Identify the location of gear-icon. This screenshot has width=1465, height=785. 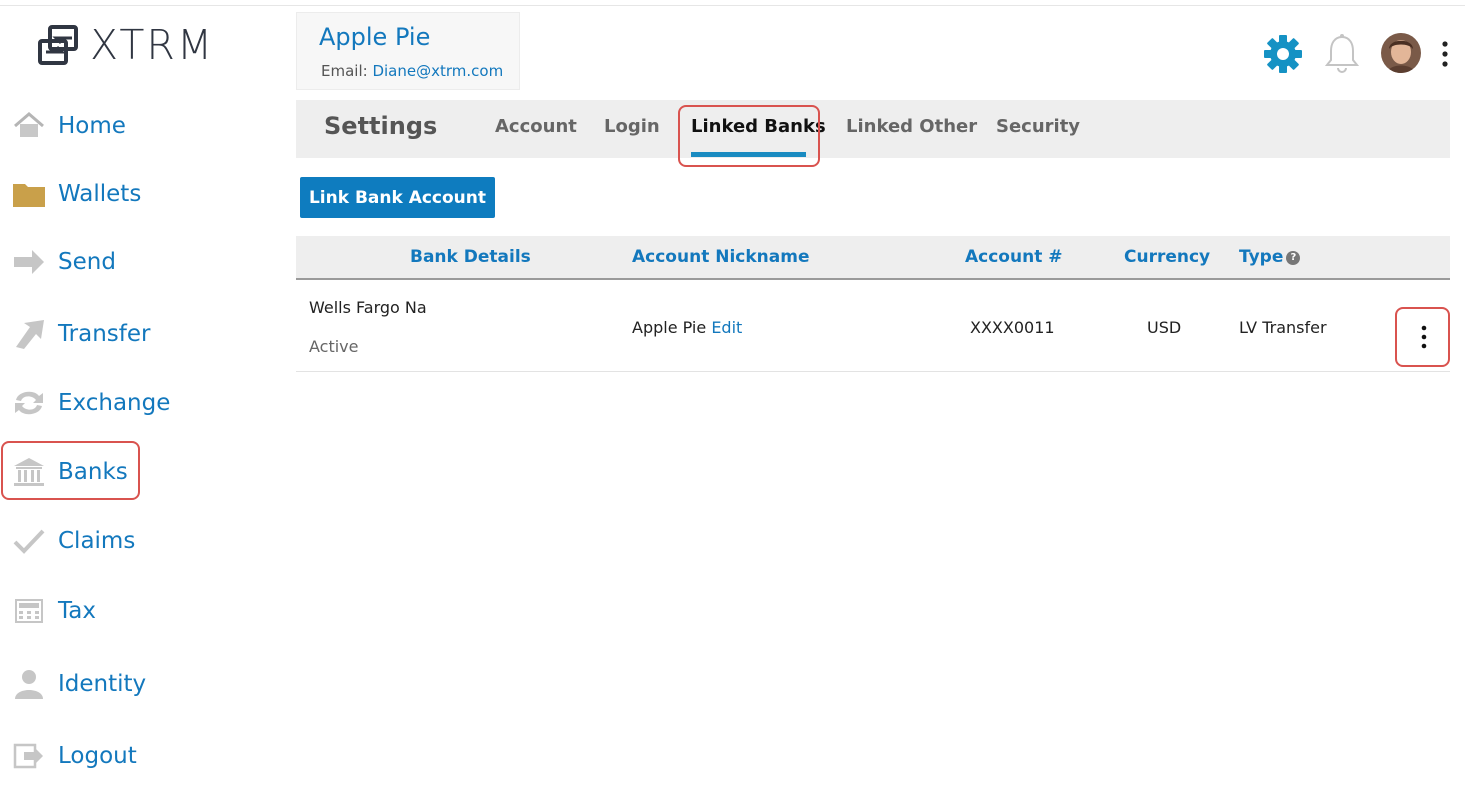
(1283, 54).